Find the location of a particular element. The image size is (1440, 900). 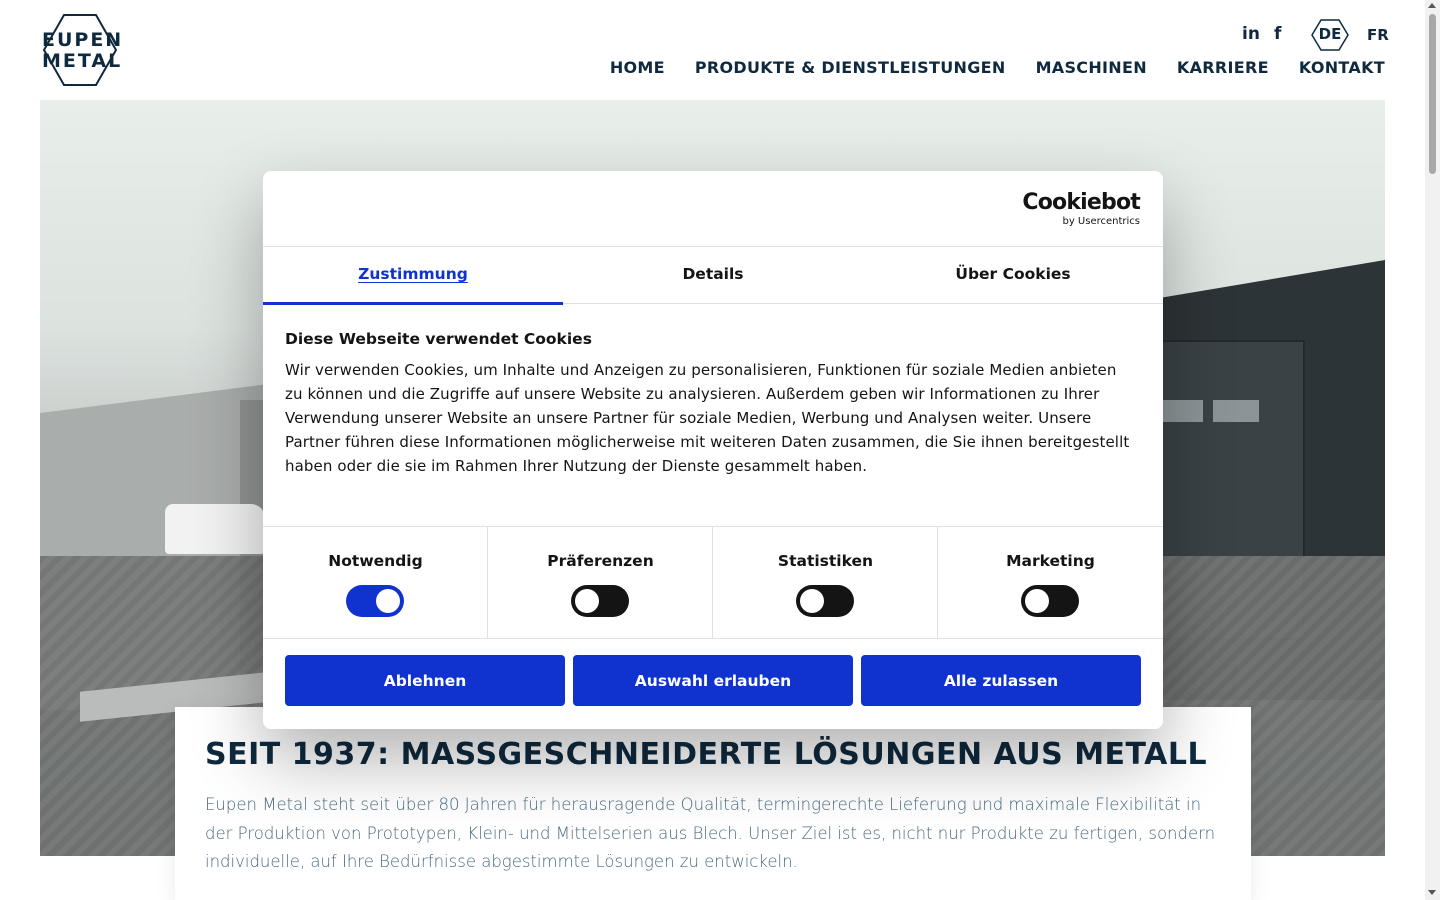

nav-kontakt: KONTAKT is located at coordinates (1342, 67).